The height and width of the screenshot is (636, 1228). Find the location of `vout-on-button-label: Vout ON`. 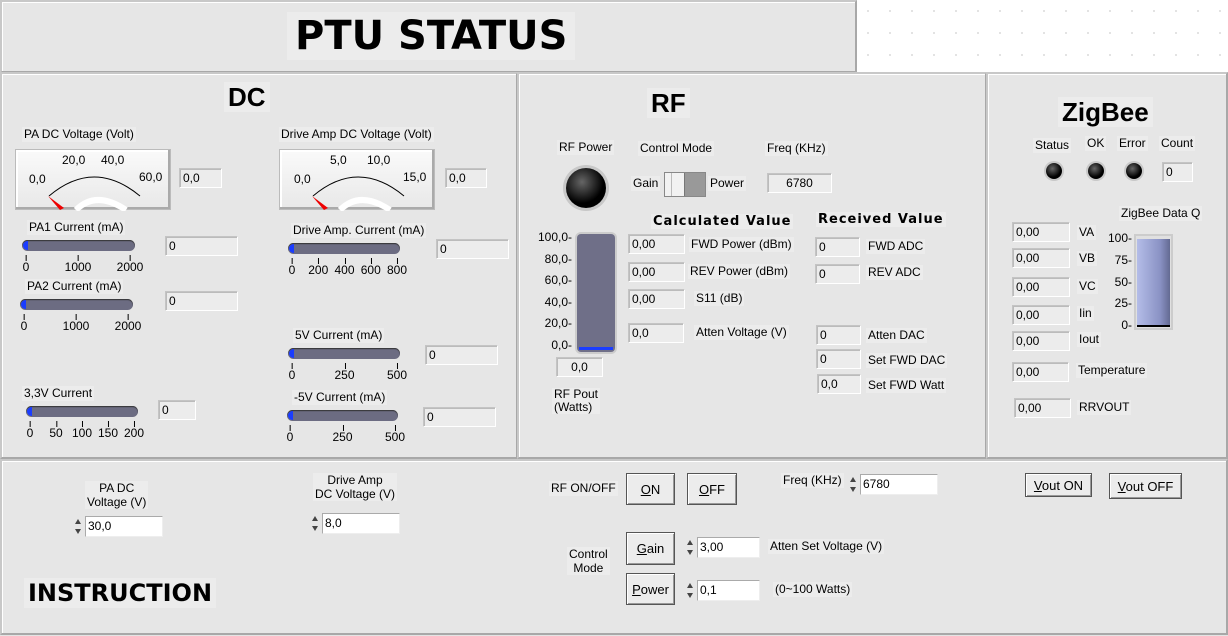

vout-on-button-label: Vout ON is located at coordinates (1058, 485).